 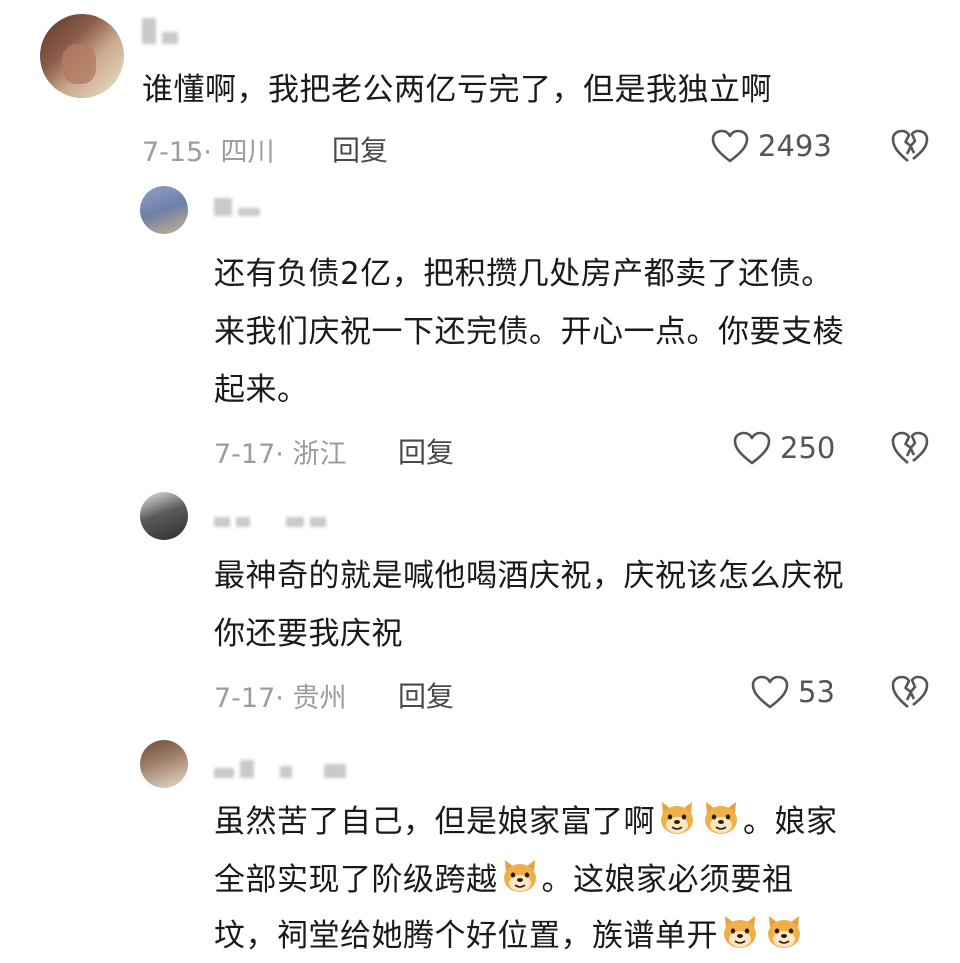 What do you see at coordinates (795, 146) in the screenshot?
I see `like-count: 2493` at bounding box center [795, 146].